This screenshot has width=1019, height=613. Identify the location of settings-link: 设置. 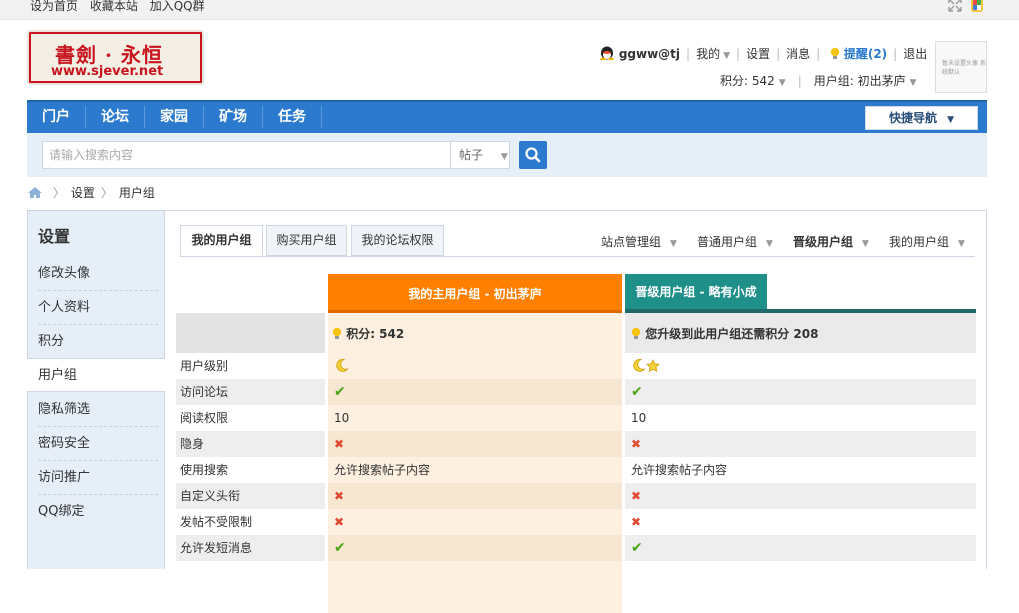
(758, 54).